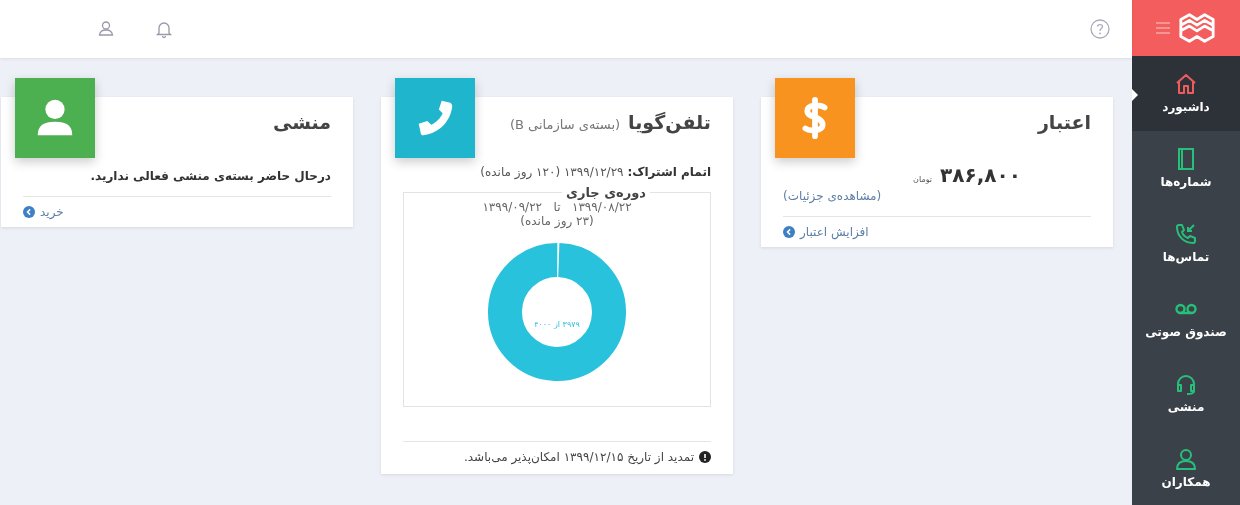  What do you see at coordinates (1186, 393) in the screenshot?
I see `sidebar-item: منشی` at bounding box center [1186, 393].